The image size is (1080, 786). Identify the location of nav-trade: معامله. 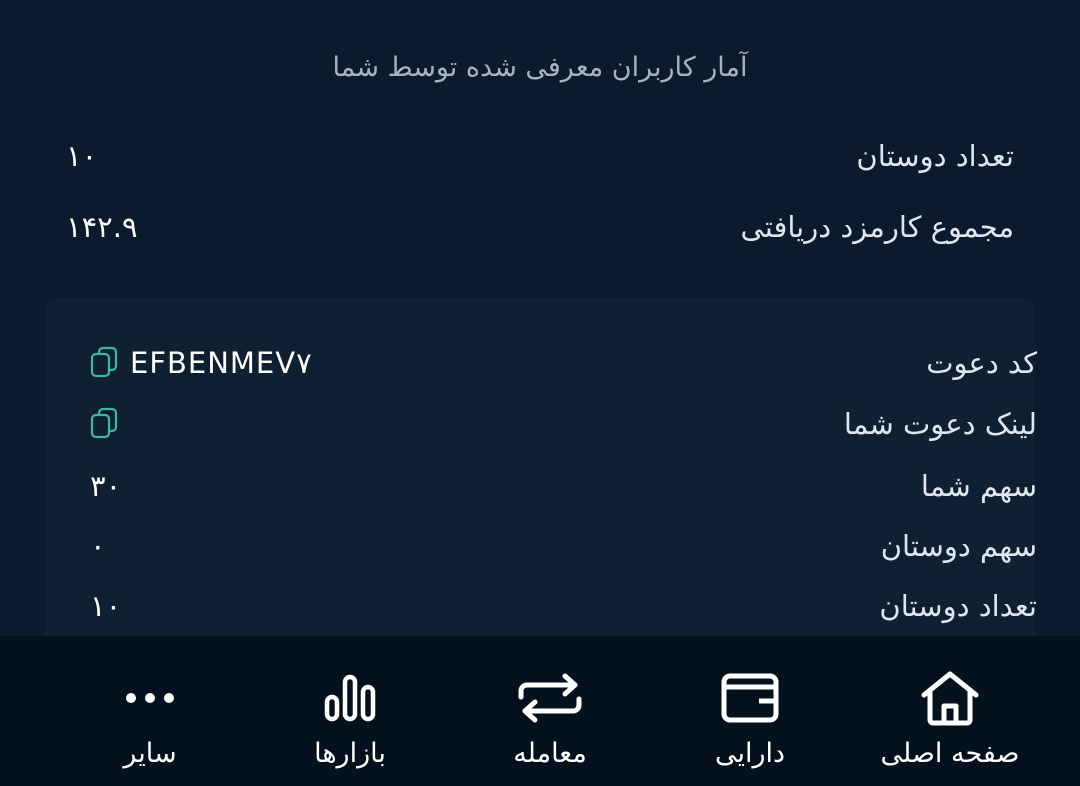
(550, 711).